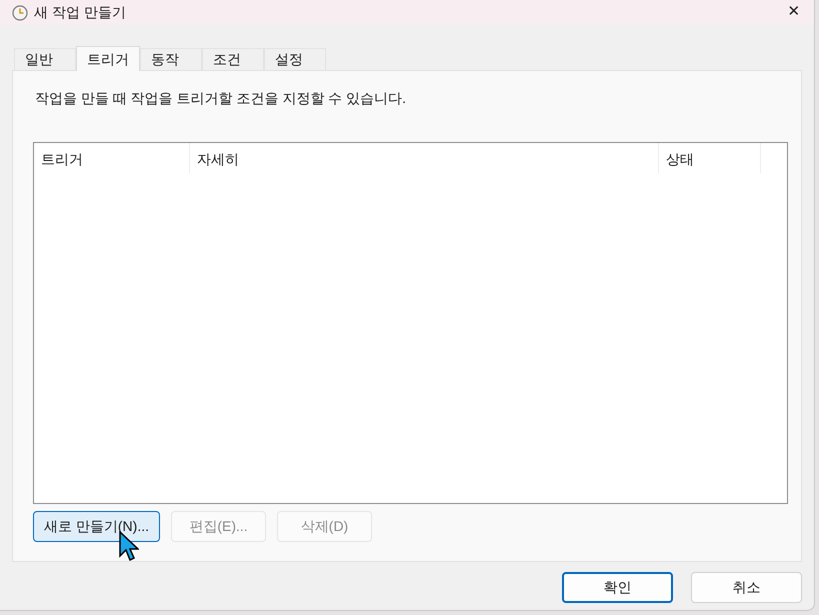 The image size is (819, 615). I want to click on tab: 설정, so click(295, 59).